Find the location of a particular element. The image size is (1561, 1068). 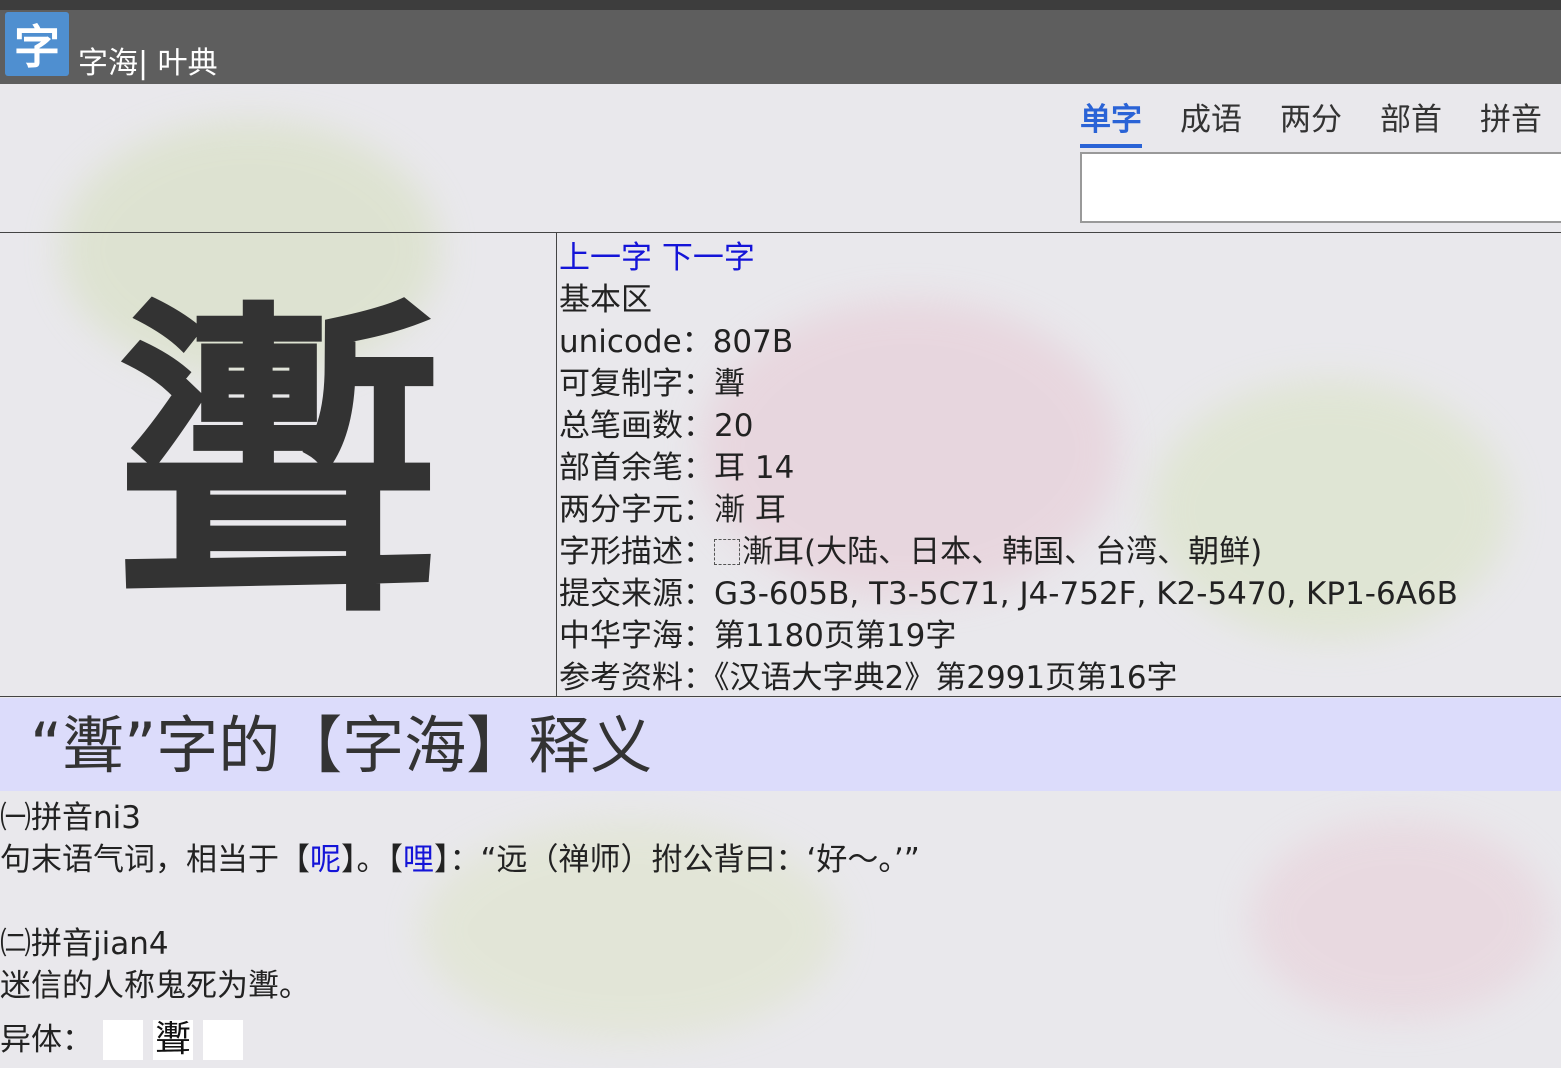

shape-value: 漸耳(大陆、日本、韩国、台湾、朝鲜) is located at coordinates (1002, 552).